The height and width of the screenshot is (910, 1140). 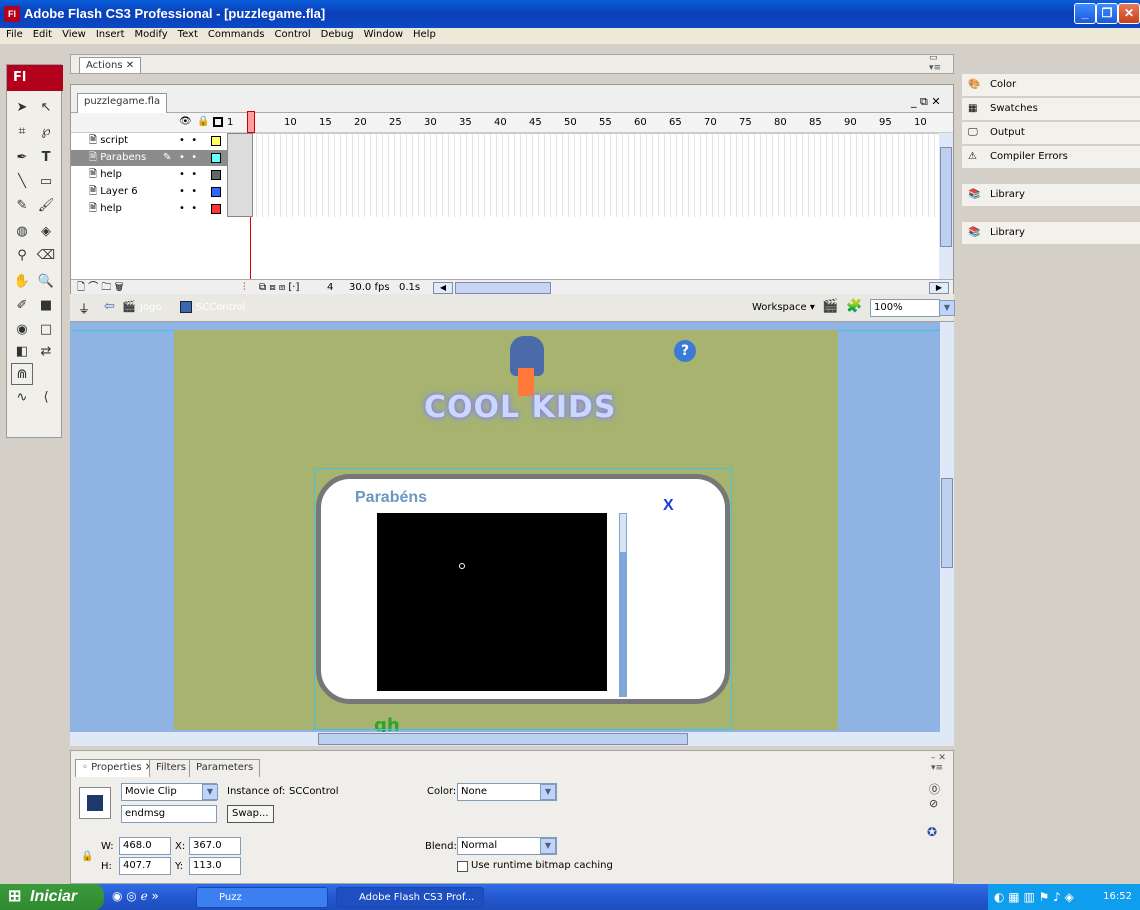 What do you see at coordinates (1051, 133) in the screenshot?
I see `panel-output: 🖵 Output` at bounding box center [1051, 133].